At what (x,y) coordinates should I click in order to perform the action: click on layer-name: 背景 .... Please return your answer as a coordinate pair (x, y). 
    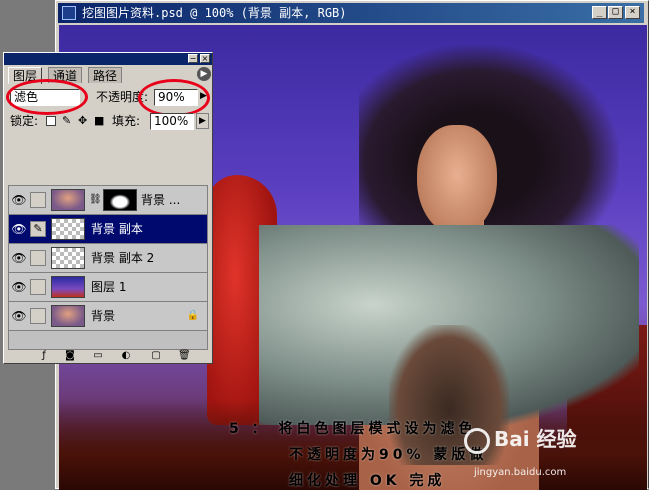
    Looking at the image, I should click on (161, 200).